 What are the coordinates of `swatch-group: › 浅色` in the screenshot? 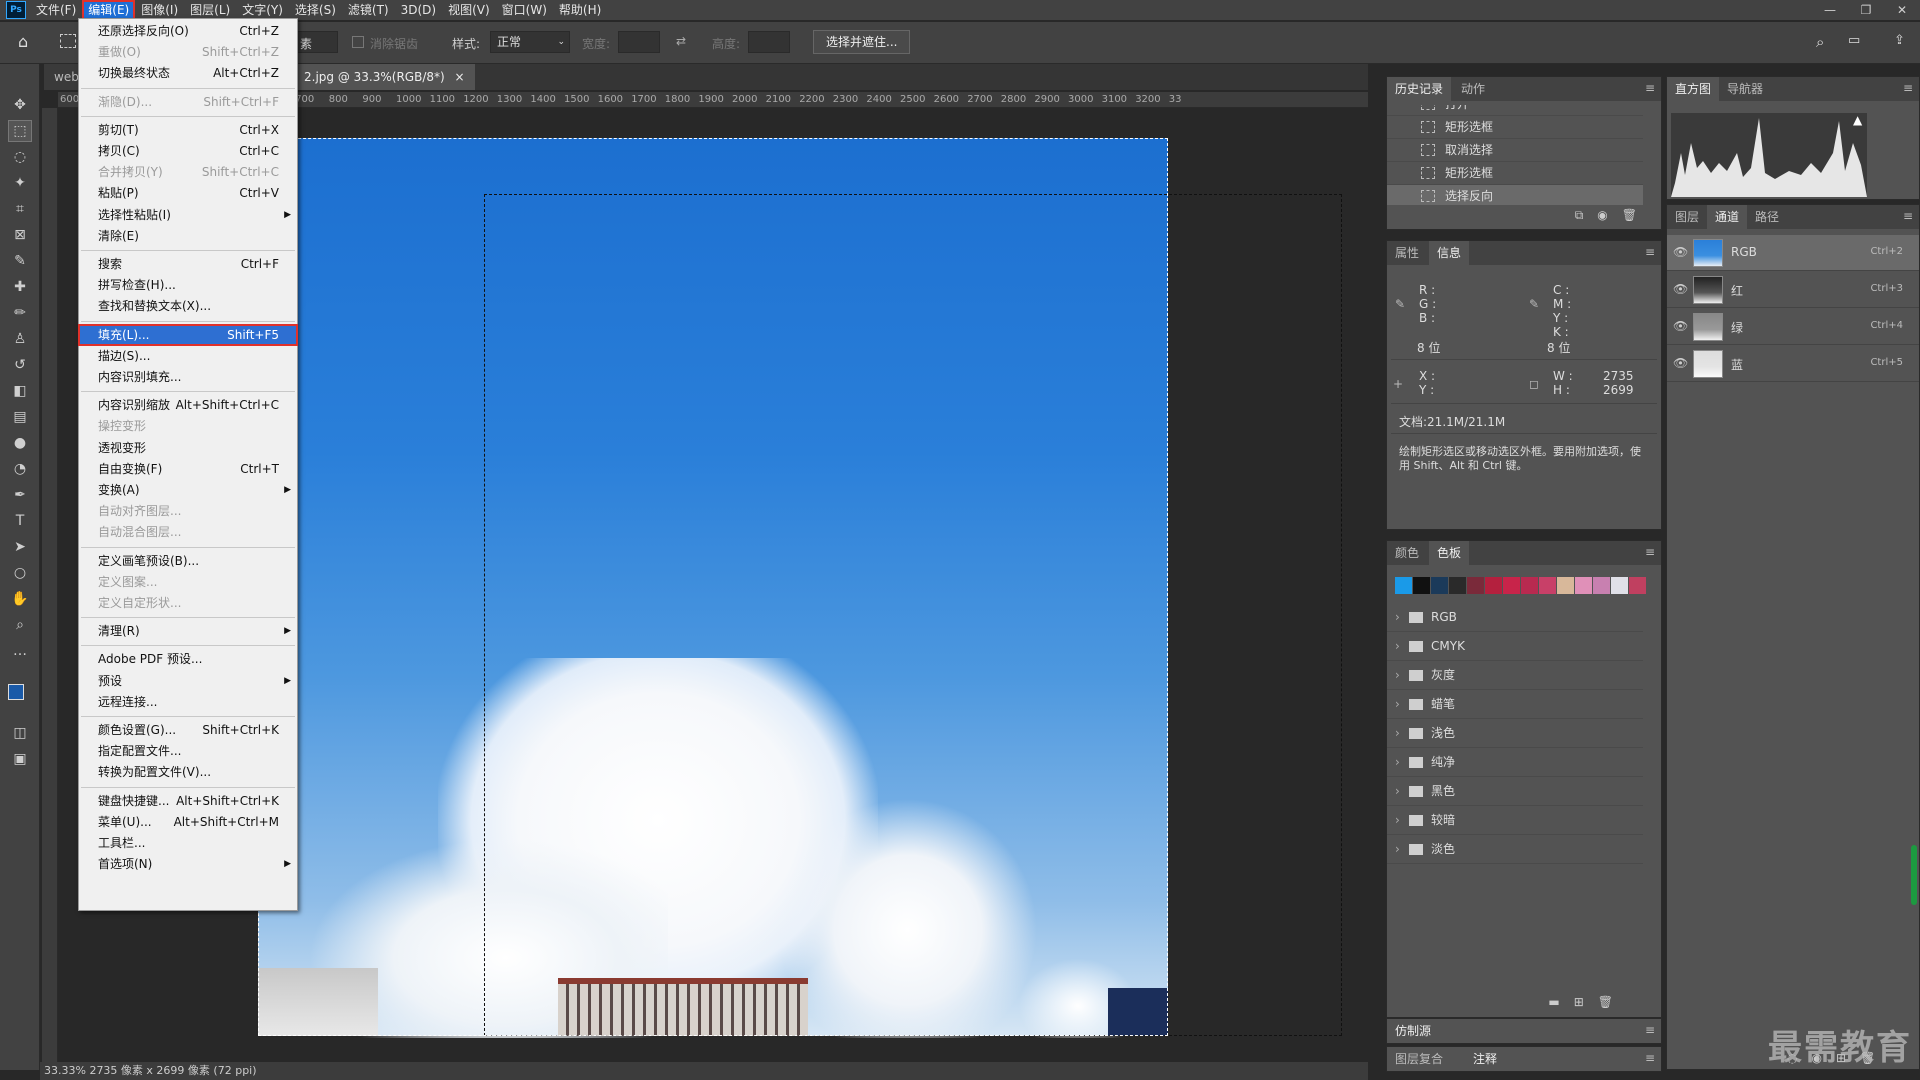 It's located at (1515, 733).